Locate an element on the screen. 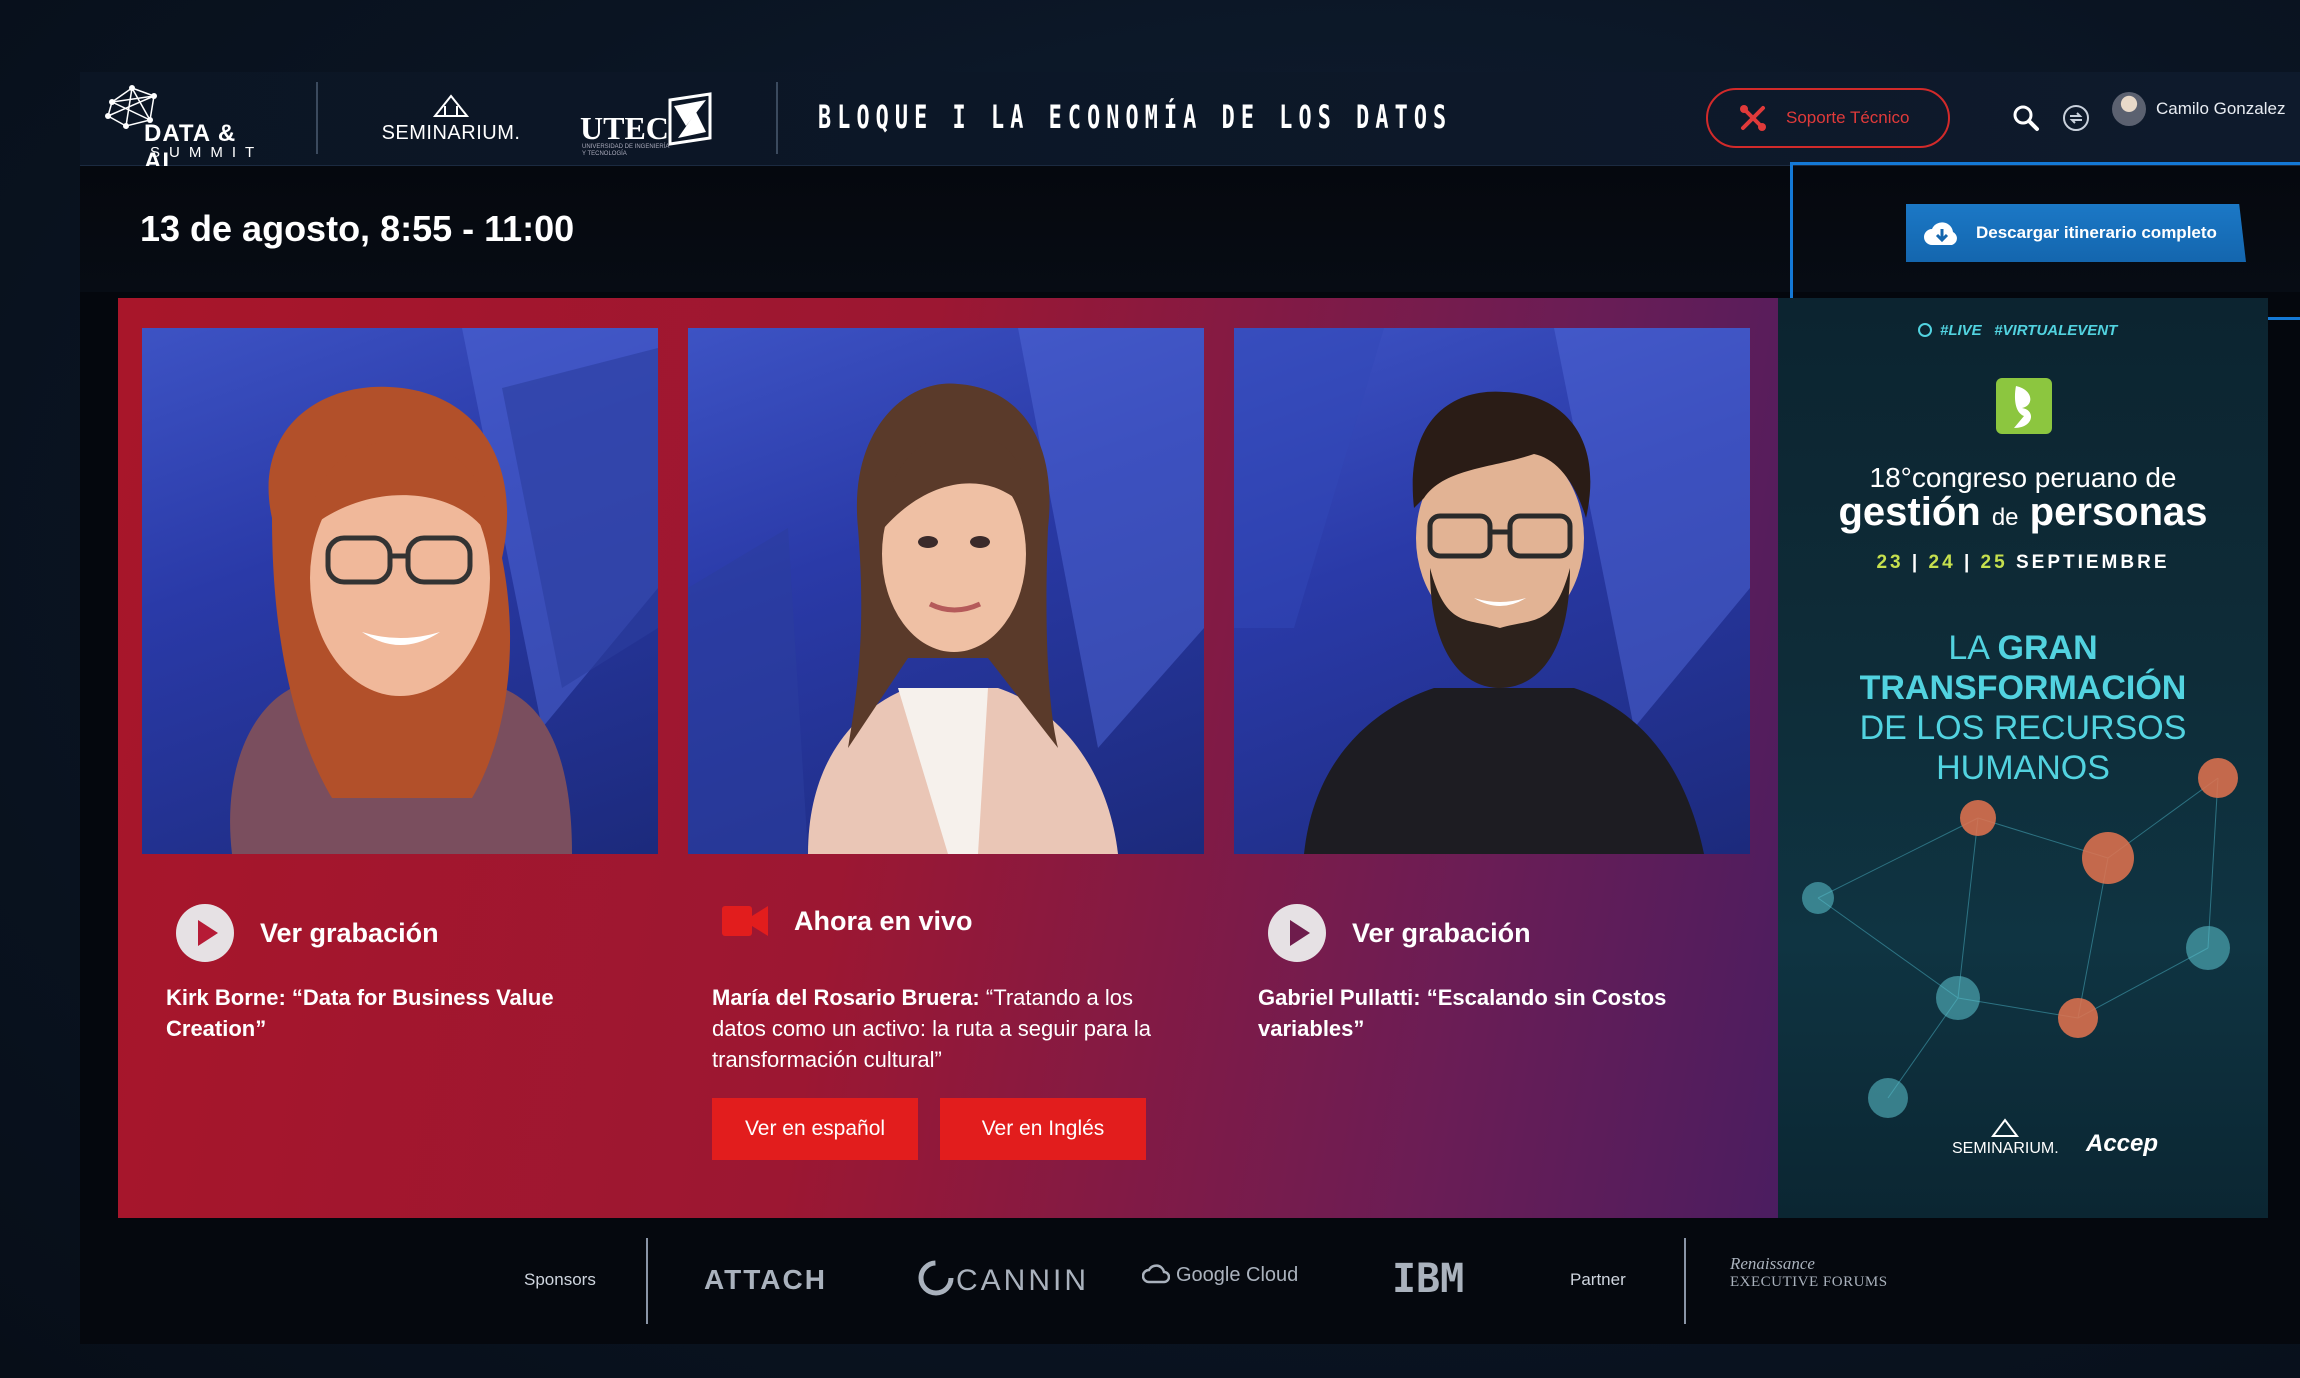 Image resolution: width=2300 pixels, height=1378 pixels. tag-virtual: #VIRTUALEVENT is located at coordinates (2056, 330).